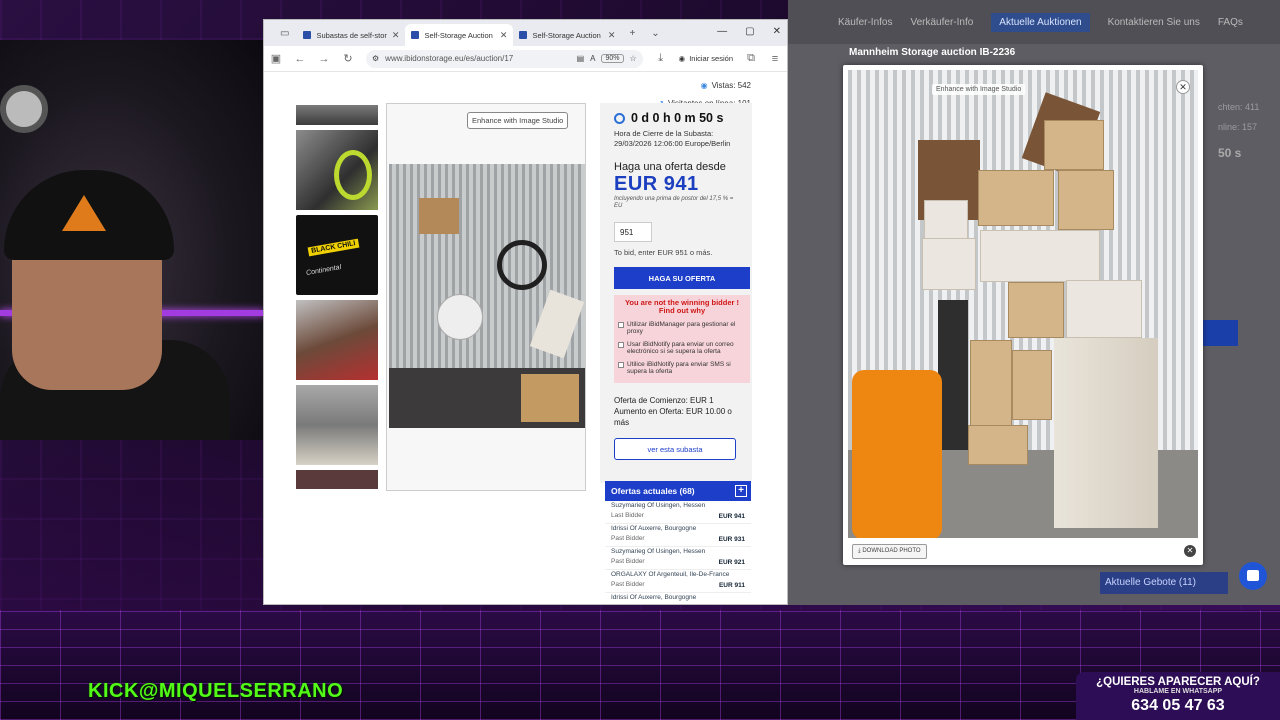 This screenshot has width=1280, height=720. What do you see at coordinates (655, 33) in the screenshot?
I see `tab-dropdown-icon: ⌄` at bounding box center [655, 33].